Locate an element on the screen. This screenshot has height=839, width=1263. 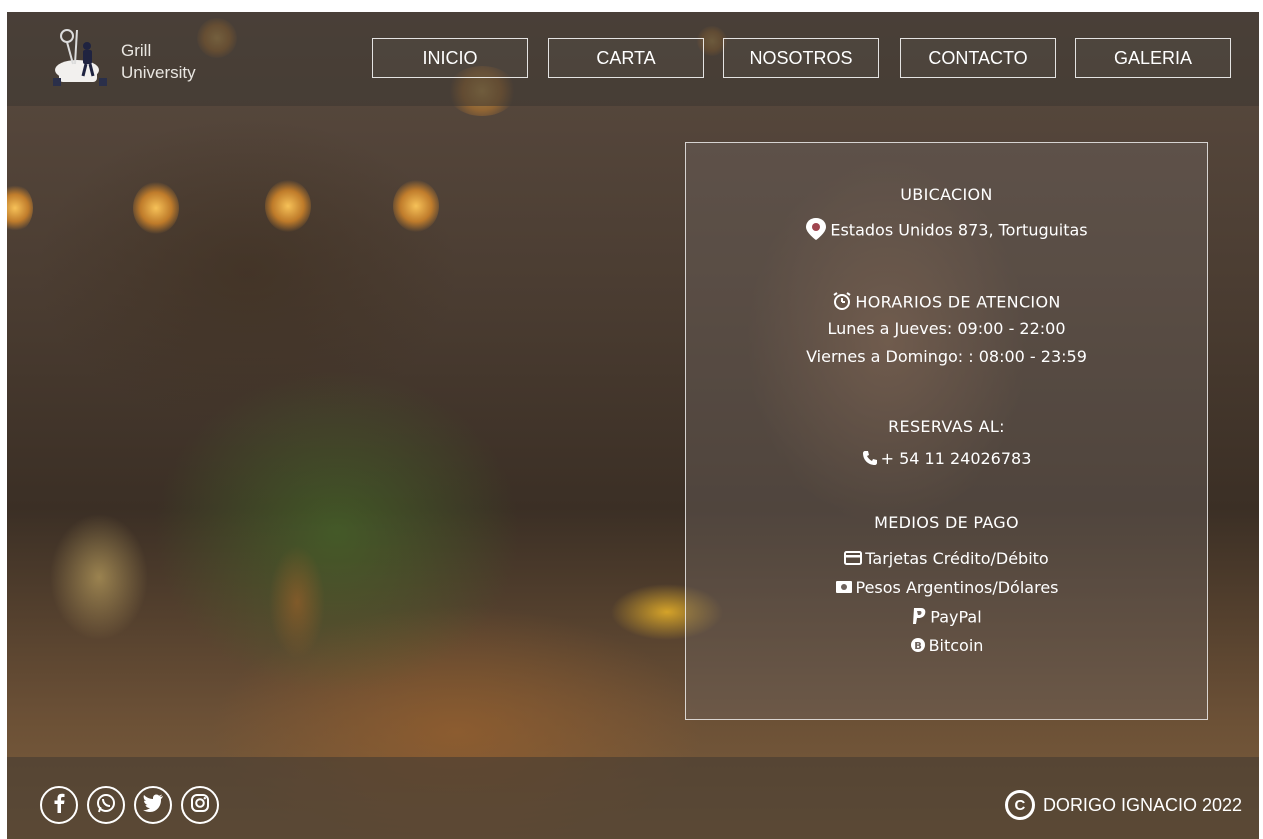
brand-name-line2: University is located at coordinates (158, 72).